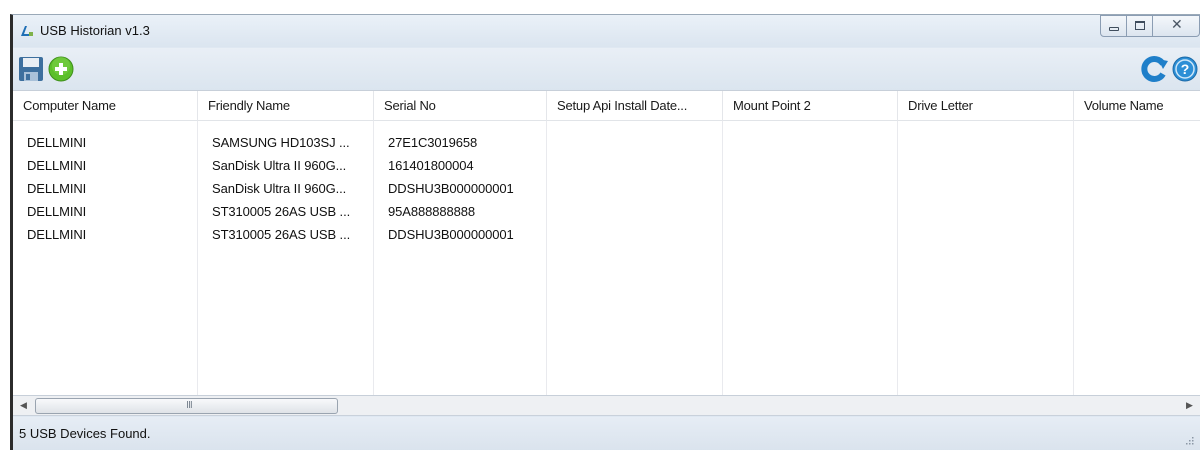 The image size is (1200, 450). What do you see at coordinates (810, 106) in the screenshot?
I see `column-mount-point-2: Mount Point 2` at bounding box center [810, 106].